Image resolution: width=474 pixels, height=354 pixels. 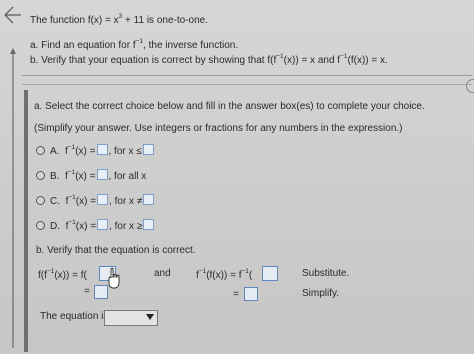 What do you see at coordinates (26, 221) in the screenshot?
I see `answer-panel-edge` at bounding box center [26, 221].